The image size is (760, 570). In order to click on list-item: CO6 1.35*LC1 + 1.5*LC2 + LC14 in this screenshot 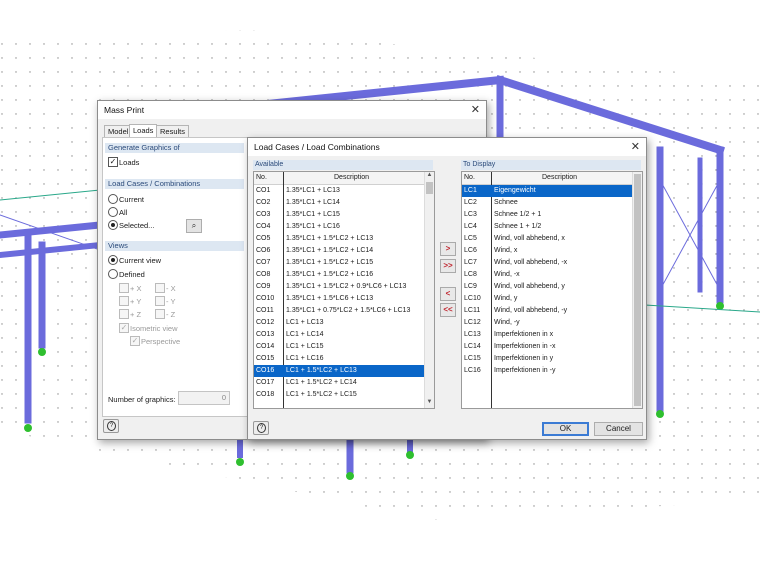, I will do `click(339, 251)`.